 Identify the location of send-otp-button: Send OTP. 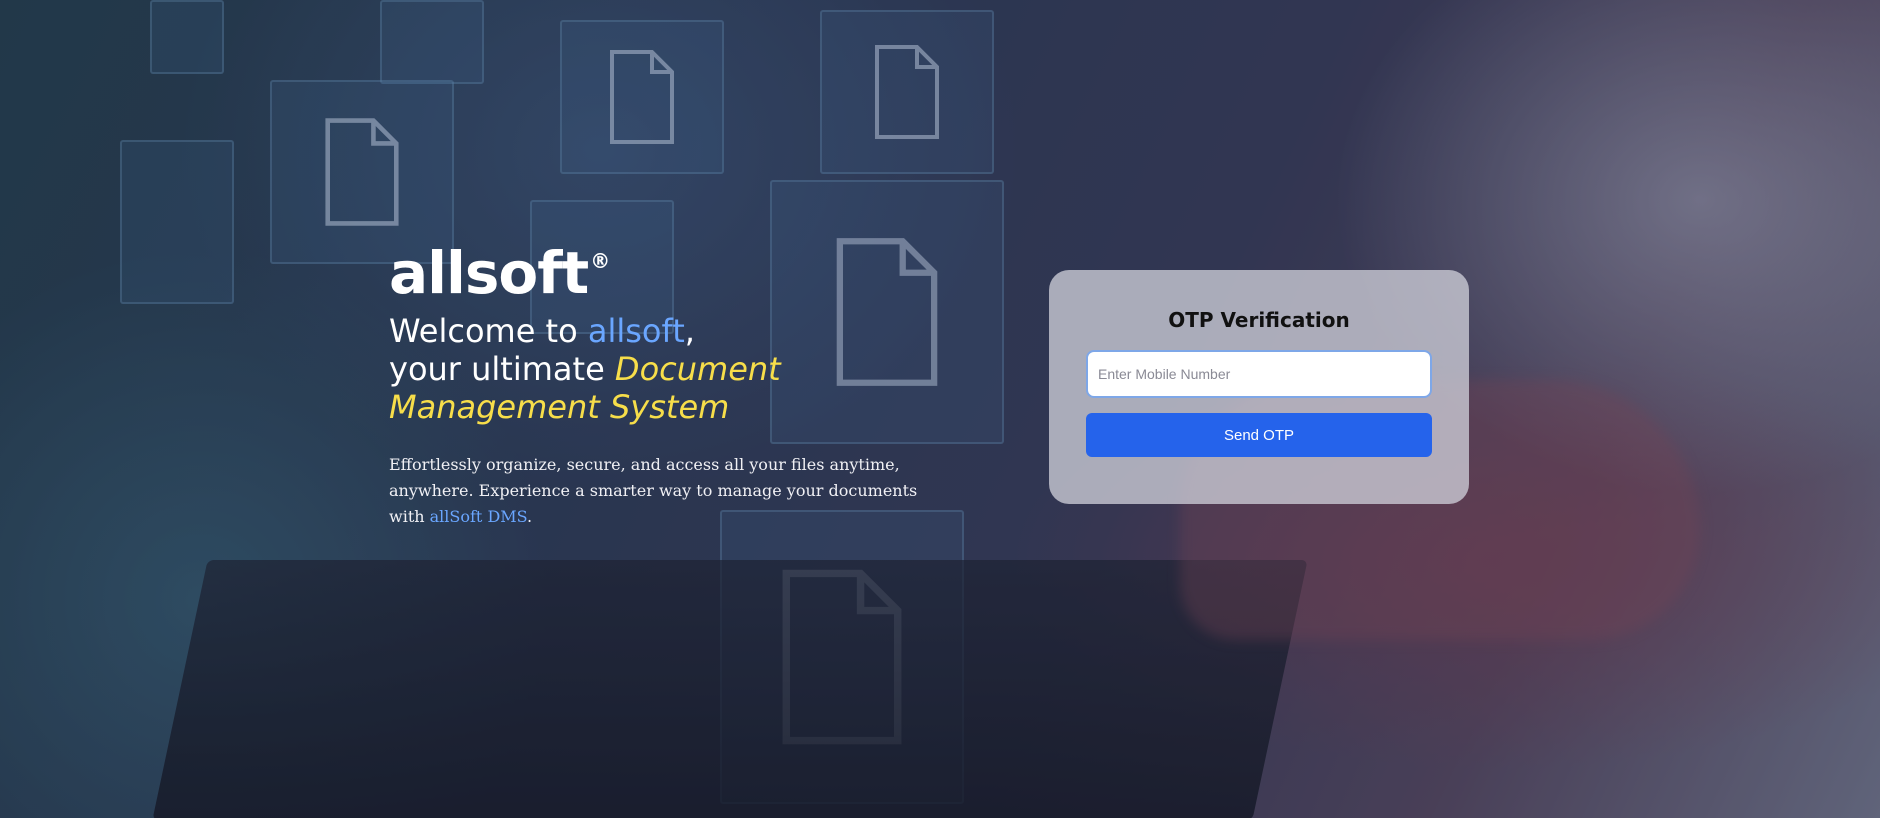
(1259, 435).